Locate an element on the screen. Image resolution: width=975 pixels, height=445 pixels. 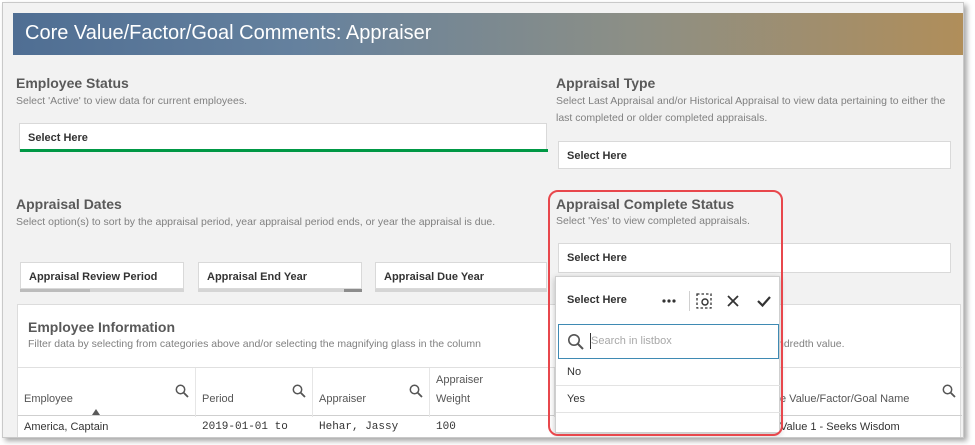
column-label: e Value/Factor/Goal Name is located at coordinates (845, 399).